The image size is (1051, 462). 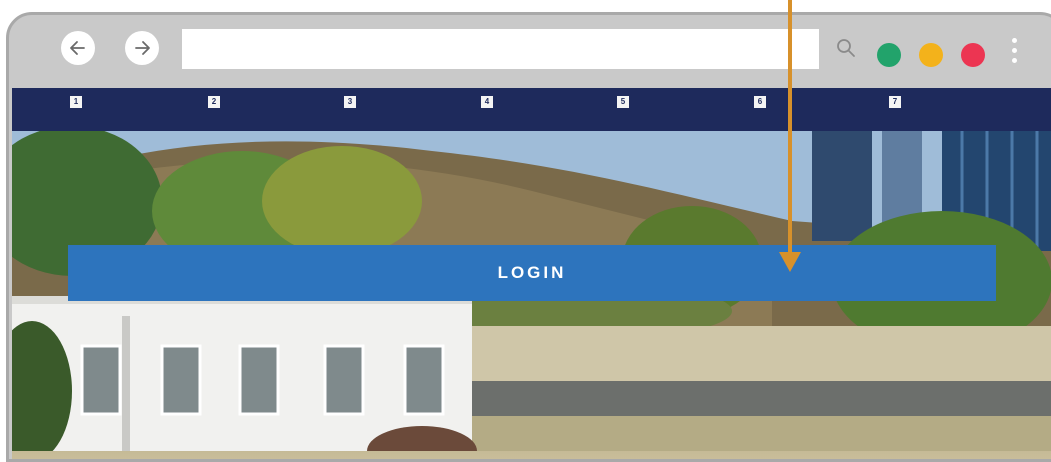 What do you see at coordinates (760, 102) in the screenshot?
I see `nav-item-6: 6` at bounding box center [760, 102].